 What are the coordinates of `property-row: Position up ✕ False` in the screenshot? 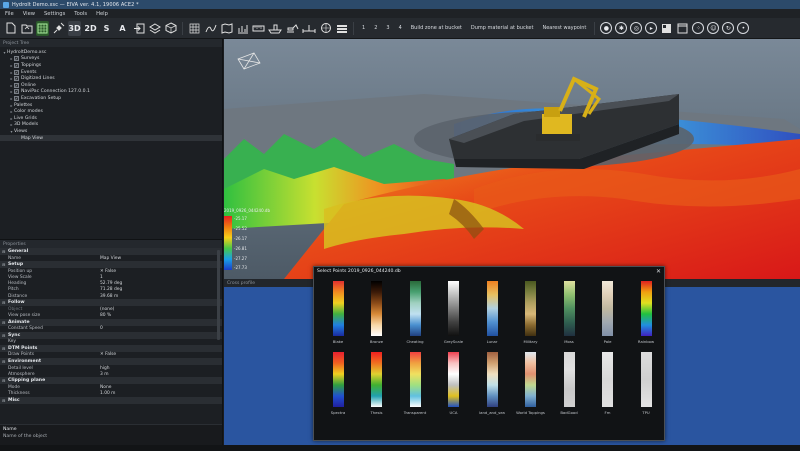 It's located at (111, 271).